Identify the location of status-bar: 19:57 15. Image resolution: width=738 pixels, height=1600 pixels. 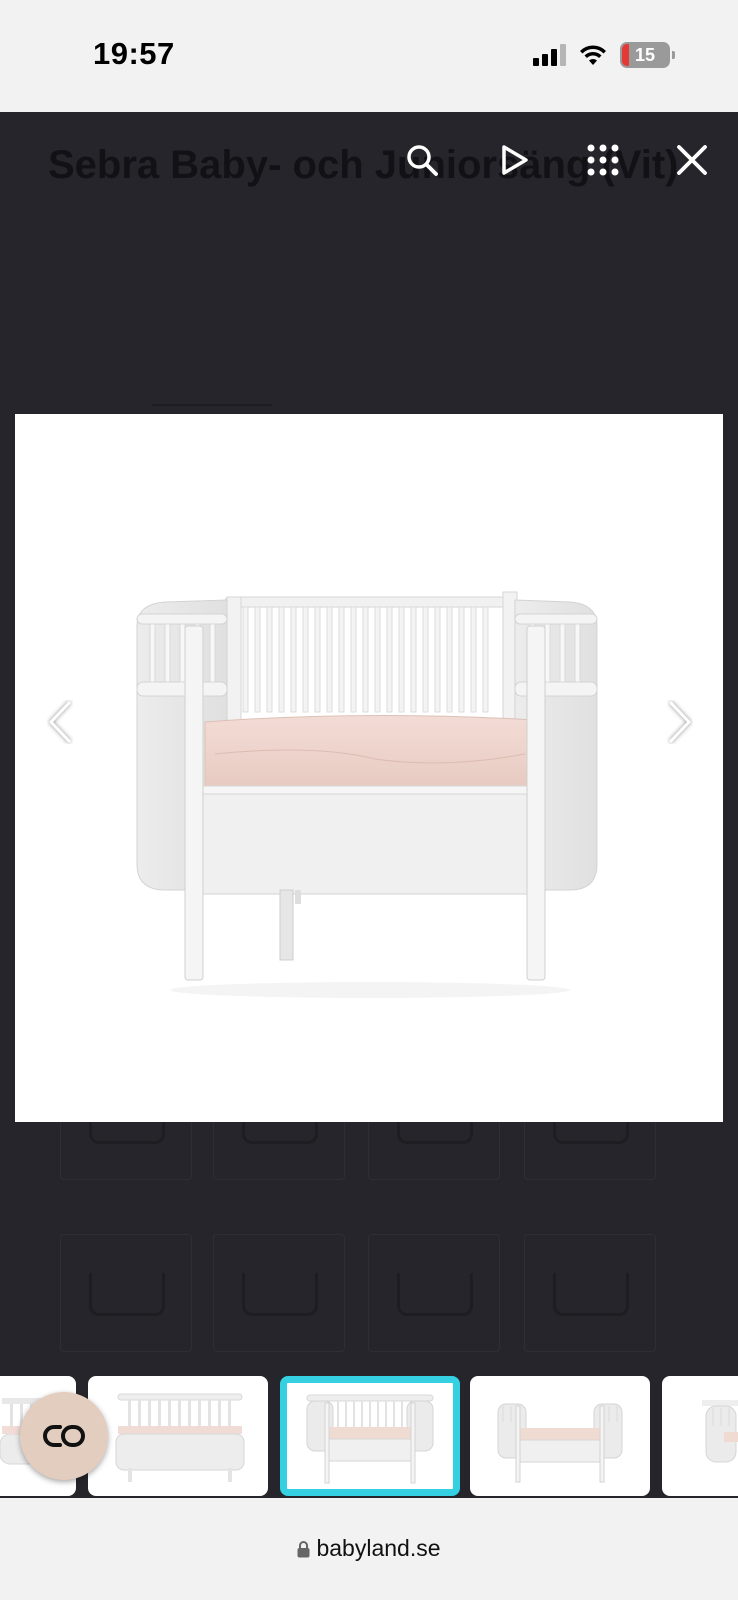
(369, 56).